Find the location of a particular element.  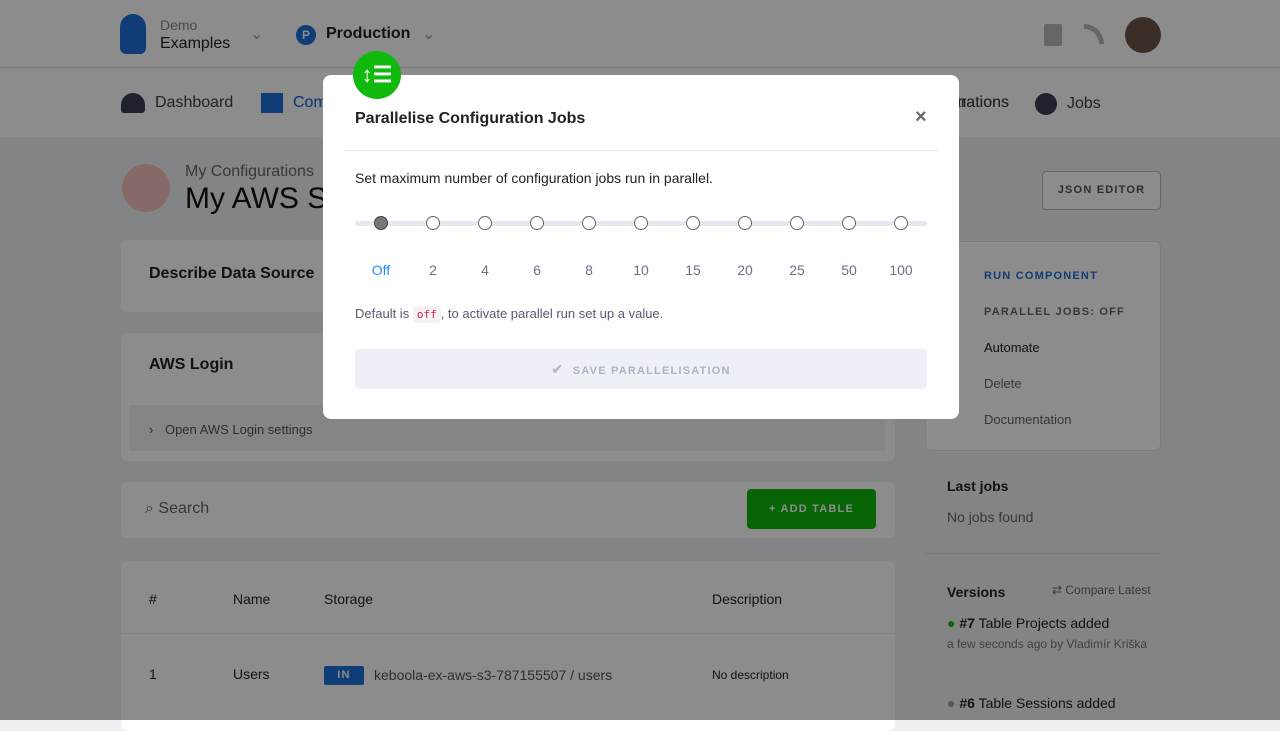

slider-label: 100 is located at coordinates (901, 270).